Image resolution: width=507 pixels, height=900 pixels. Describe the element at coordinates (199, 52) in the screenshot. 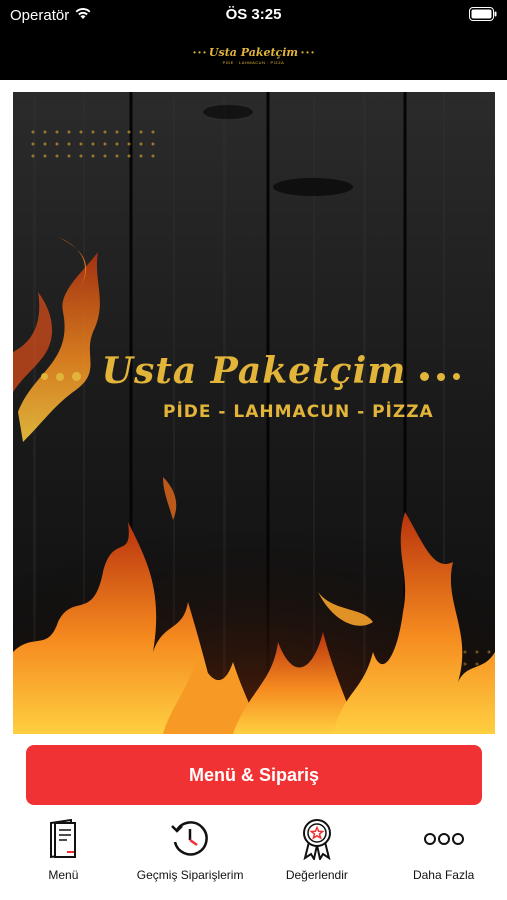

I see `logo-dots-left-icon: • • •` at that location.